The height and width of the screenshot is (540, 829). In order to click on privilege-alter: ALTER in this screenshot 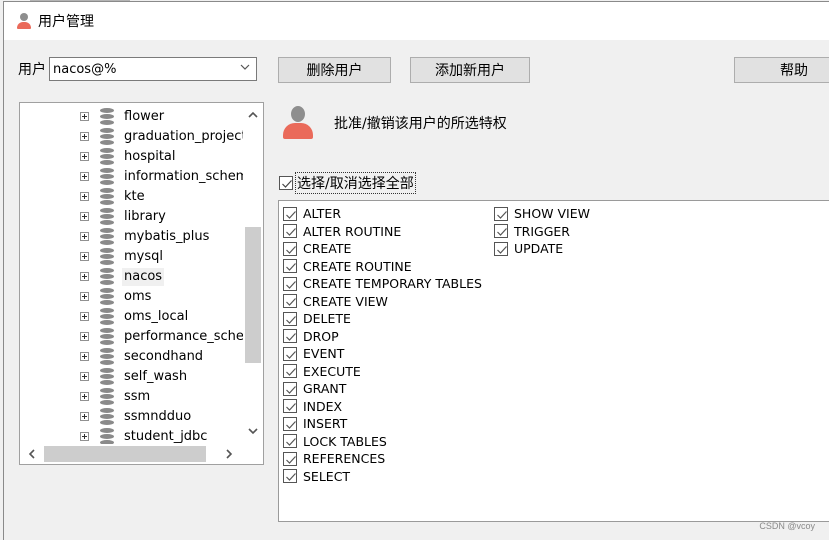, I will do `click(382, 214)`.